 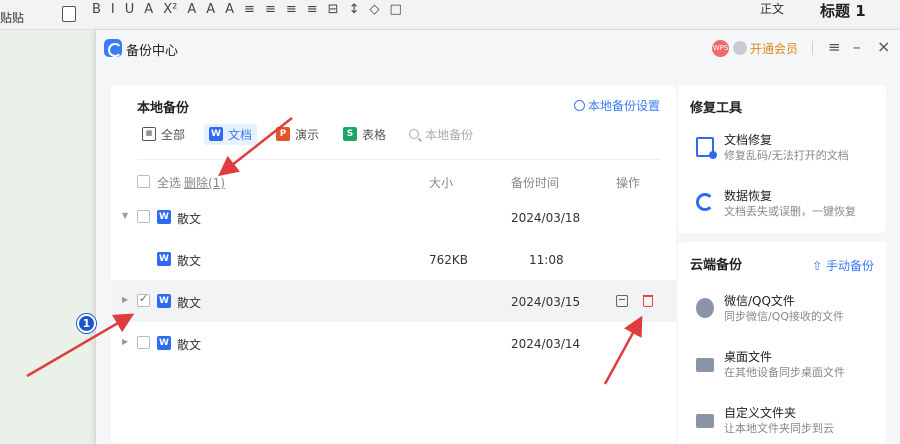 I want to click on close-icon: ×, so click(x=883, y=46).